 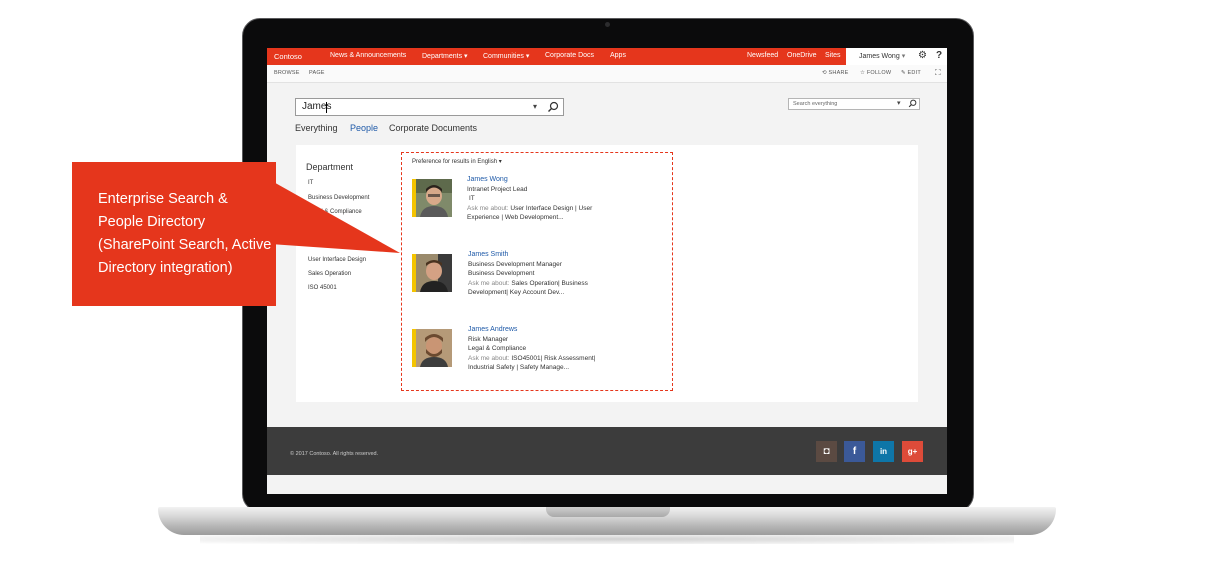 I want to click on person-expertise: Ask me about: Sales Operation| Business, so click(x=528, y=284).